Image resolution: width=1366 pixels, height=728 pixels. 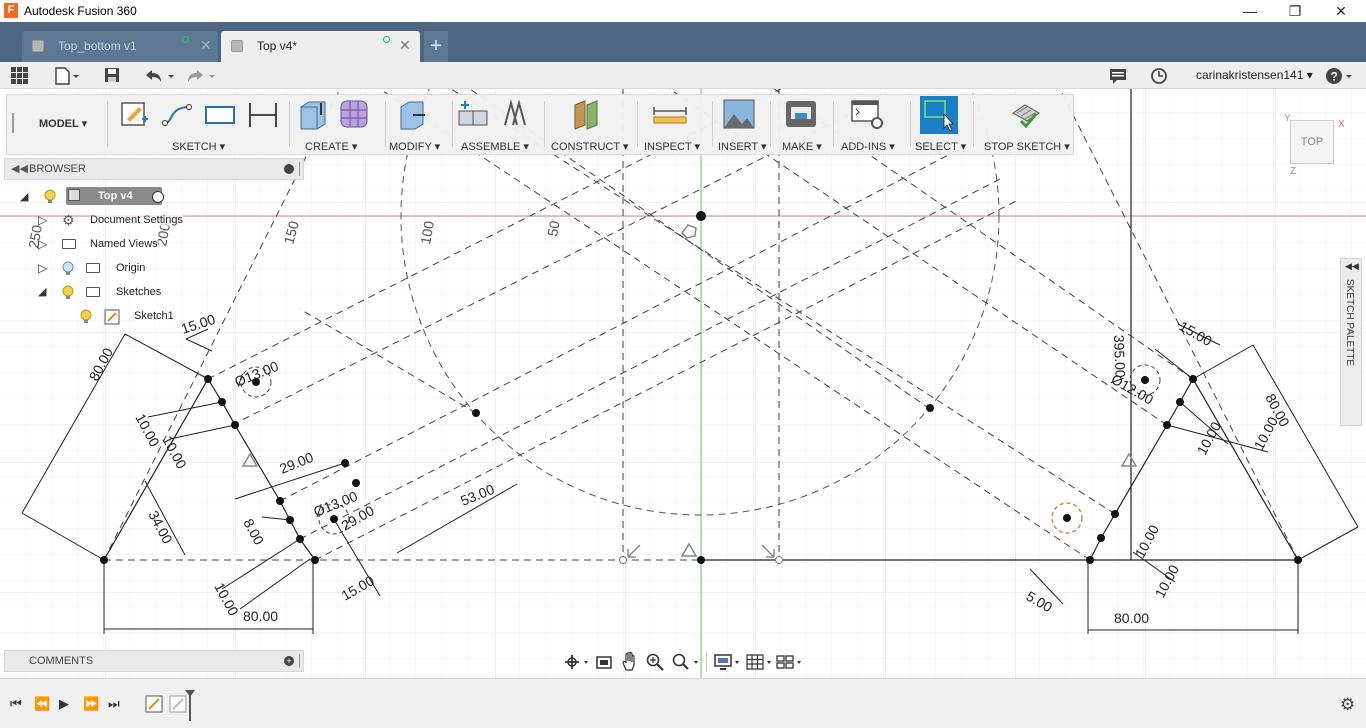 I want to click on toolbar-group-modify: MODIFY ▾, so click(x=414, y=146).